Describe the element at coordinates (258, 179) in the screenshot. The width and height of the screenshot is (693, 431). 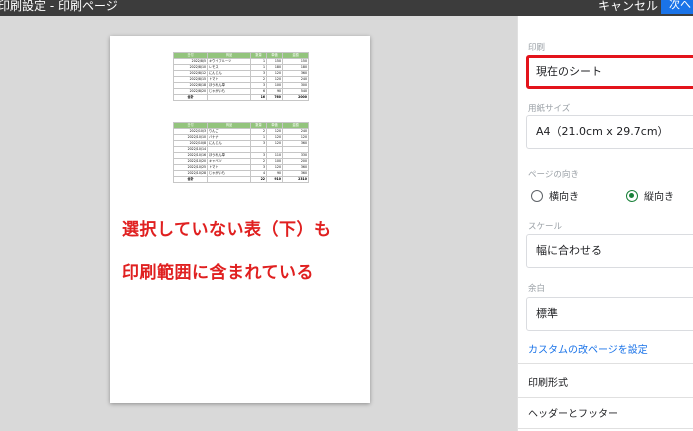
I see `table-cell: 22` at that location.